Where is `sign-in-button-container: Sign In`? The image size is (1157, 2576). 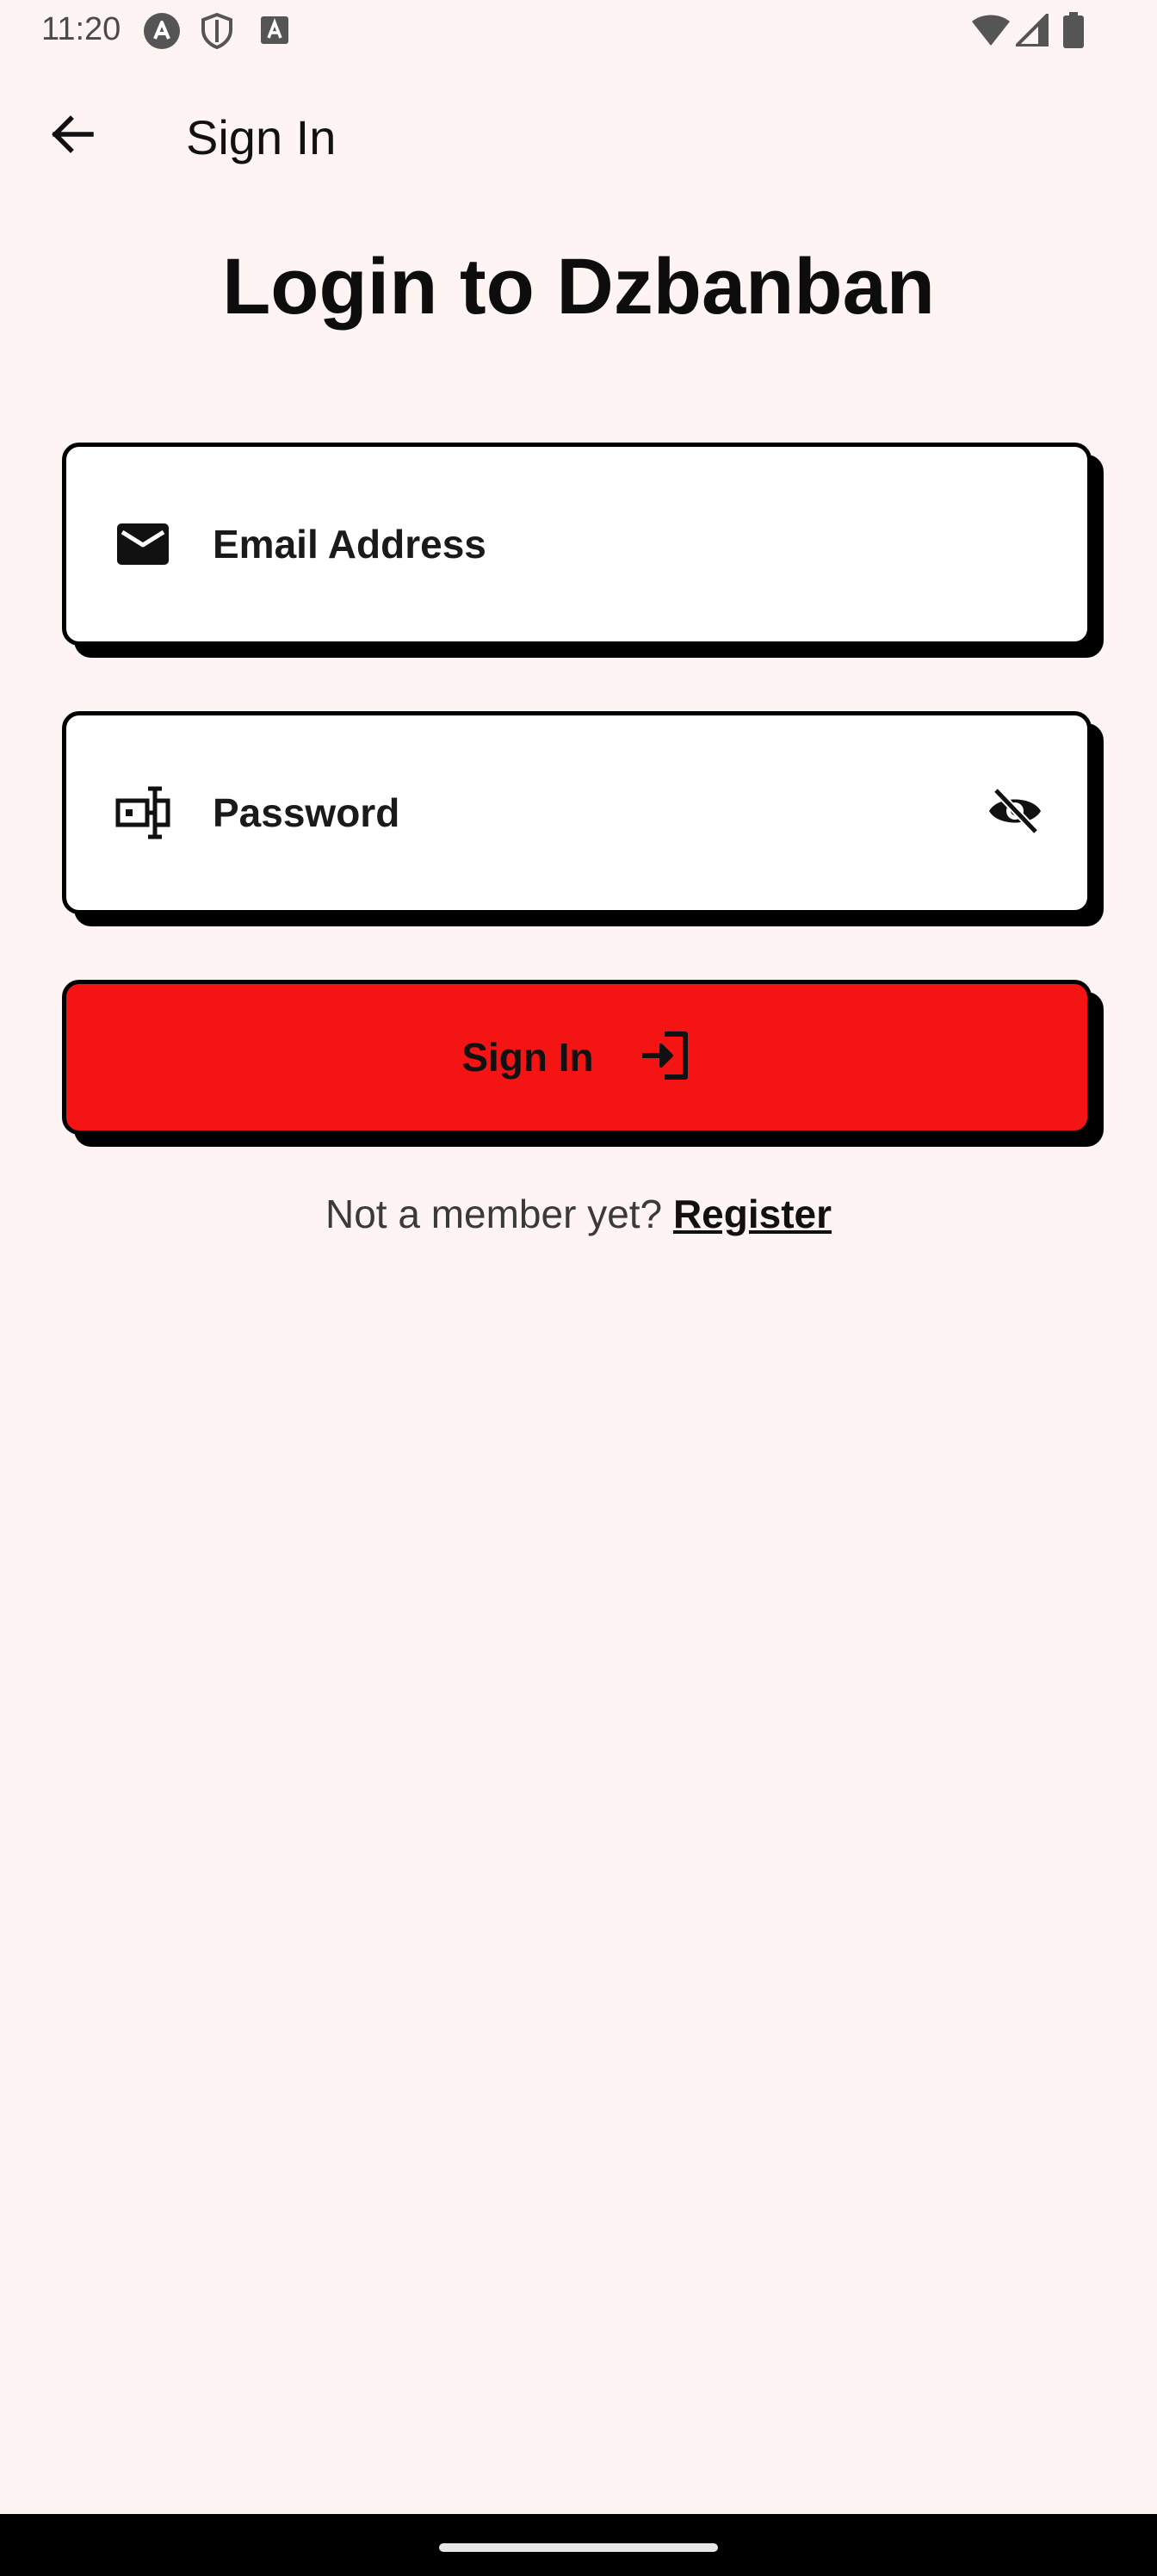
sign-in-button-container: Sign In is located at coordinates (583, 1063).